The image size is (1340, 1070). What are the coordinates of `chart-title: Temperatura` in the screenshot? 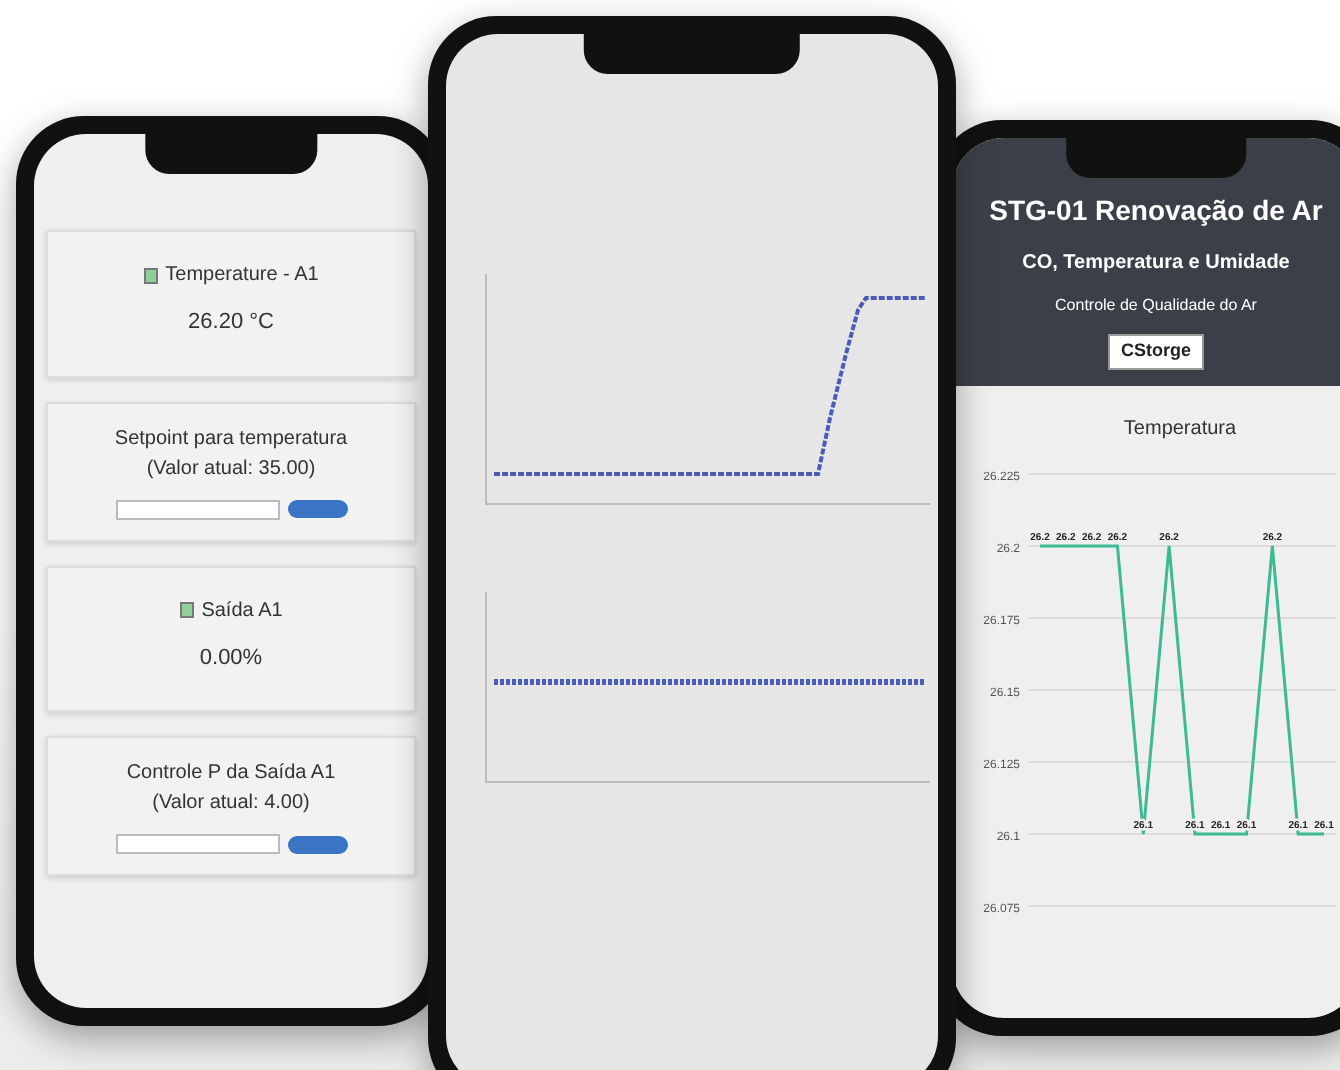 It's located at (1180, 428).